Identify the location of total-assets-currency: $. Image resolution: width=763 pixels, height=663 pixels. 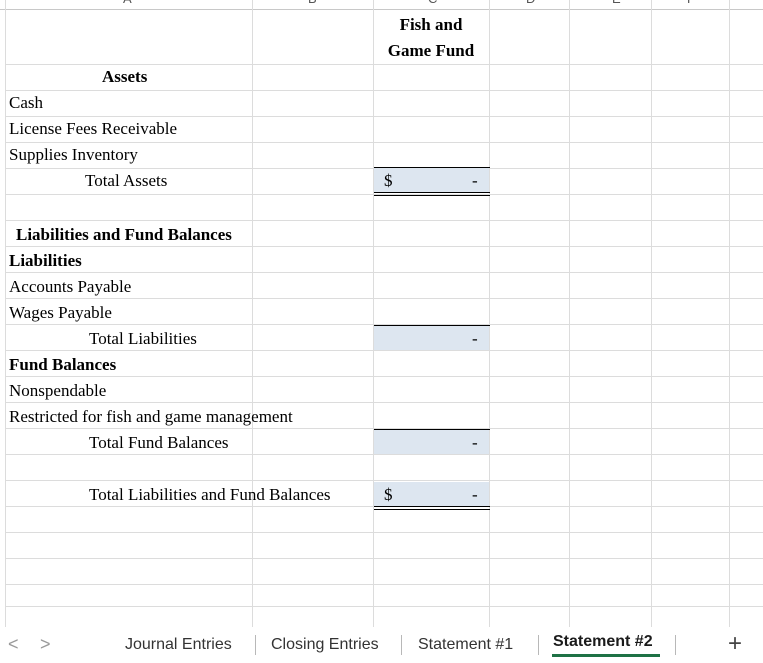
(388, 181).